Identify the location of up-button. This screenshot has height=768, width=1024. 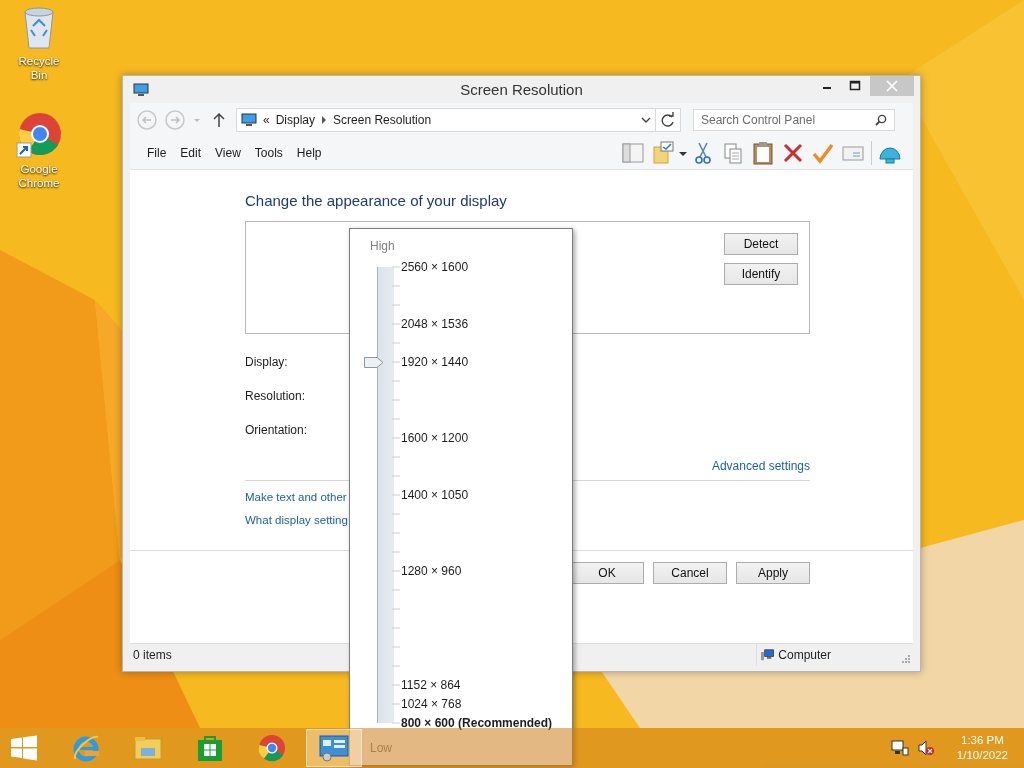
(219, 120).